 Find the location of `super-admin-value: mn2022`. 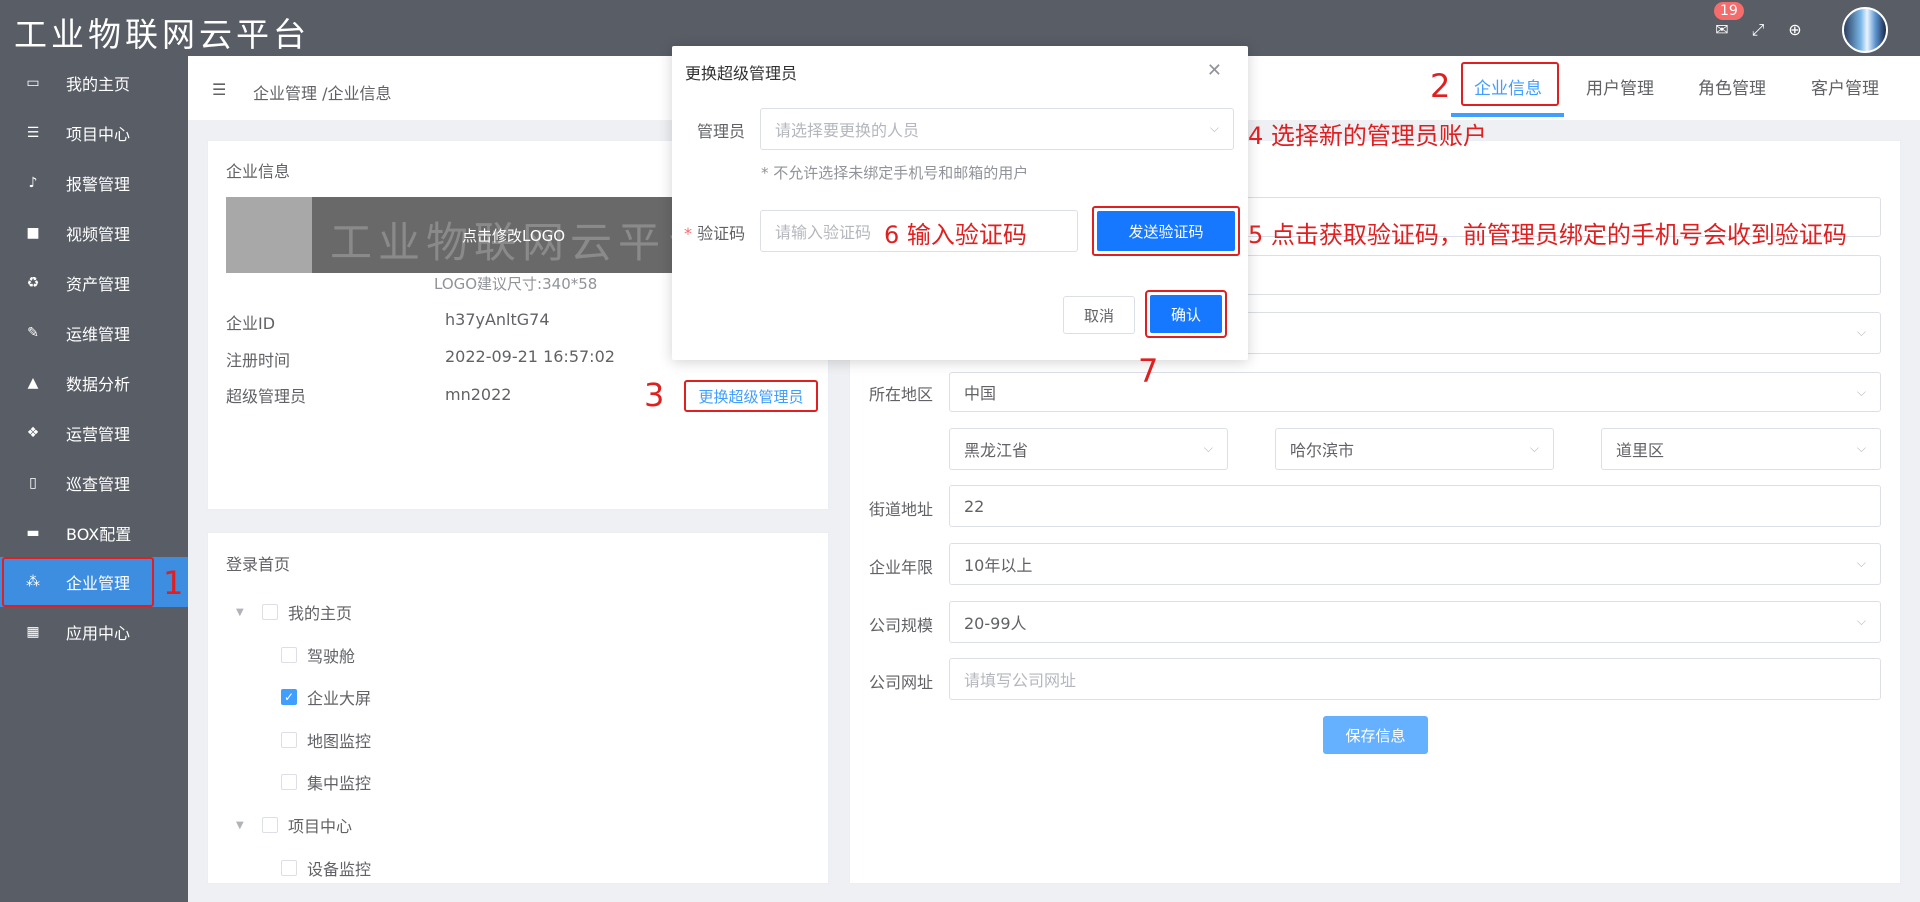

super-admin-value: mn2022 is located at coordinates (478, 394).